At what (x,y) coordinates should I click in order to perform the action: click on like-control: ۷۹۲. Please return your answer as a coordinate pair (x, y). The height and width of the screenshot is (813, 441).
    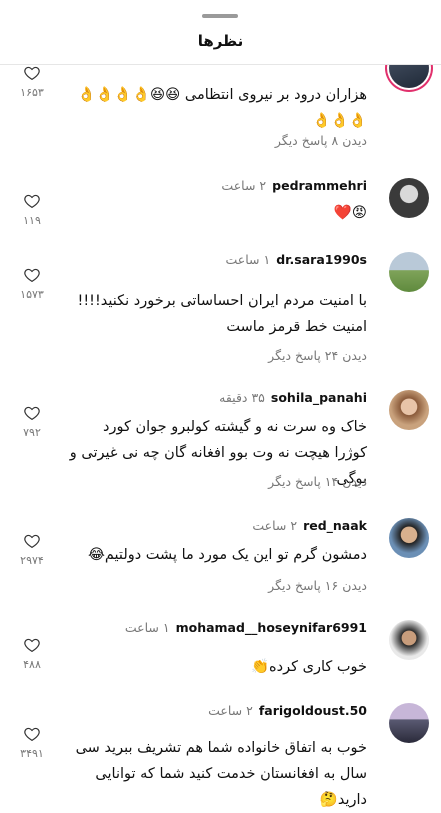
    Looking at the image, I should click on (32, 421).